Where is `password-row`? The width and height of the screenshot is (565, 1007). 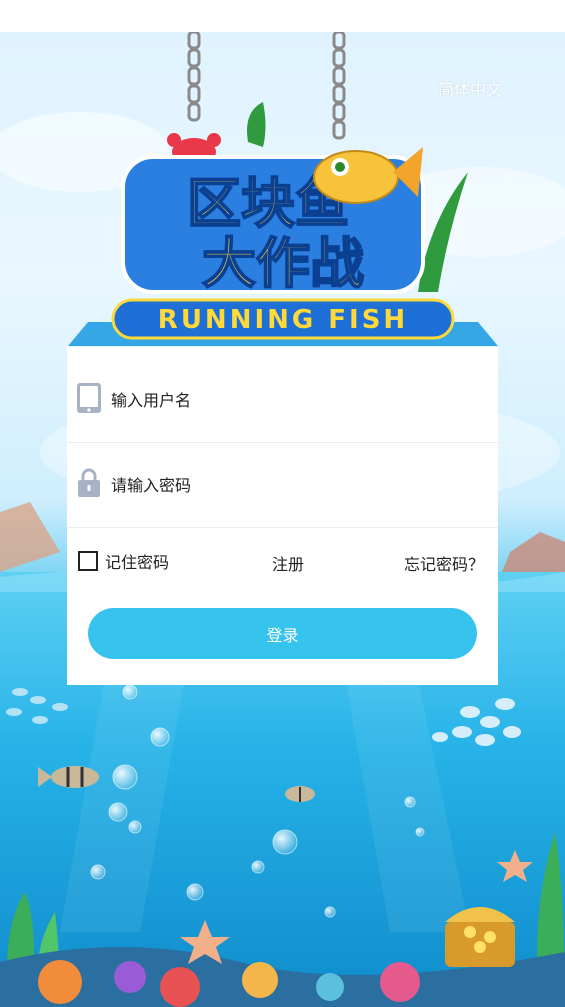 password-row is located at coordinates (282, 486).